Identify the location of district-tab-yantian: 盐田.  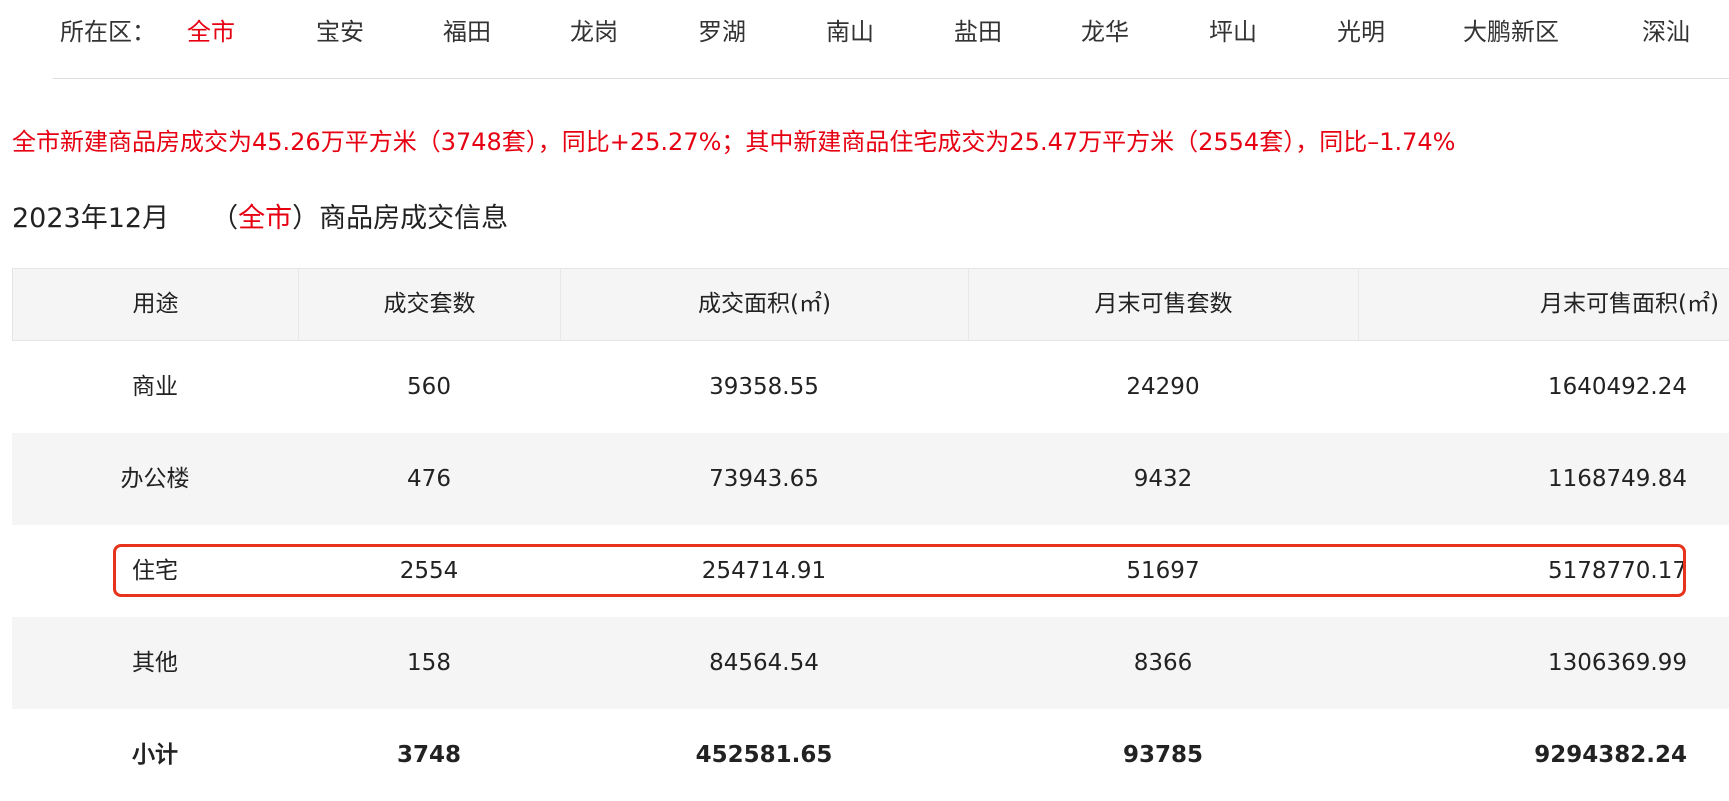
(978, 29).